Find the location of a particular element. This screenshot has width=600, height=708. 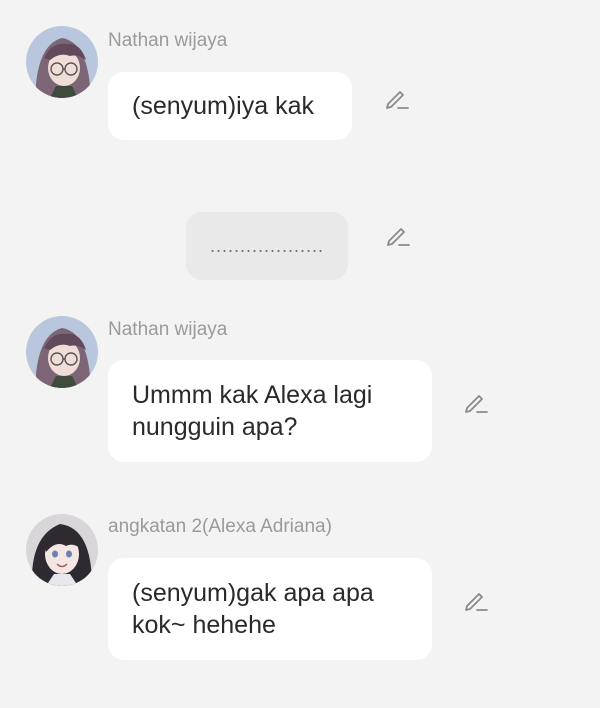

message-bubble: Ummm kak Alexa lagi nungguin apa? is located at coordinates (270, 411).